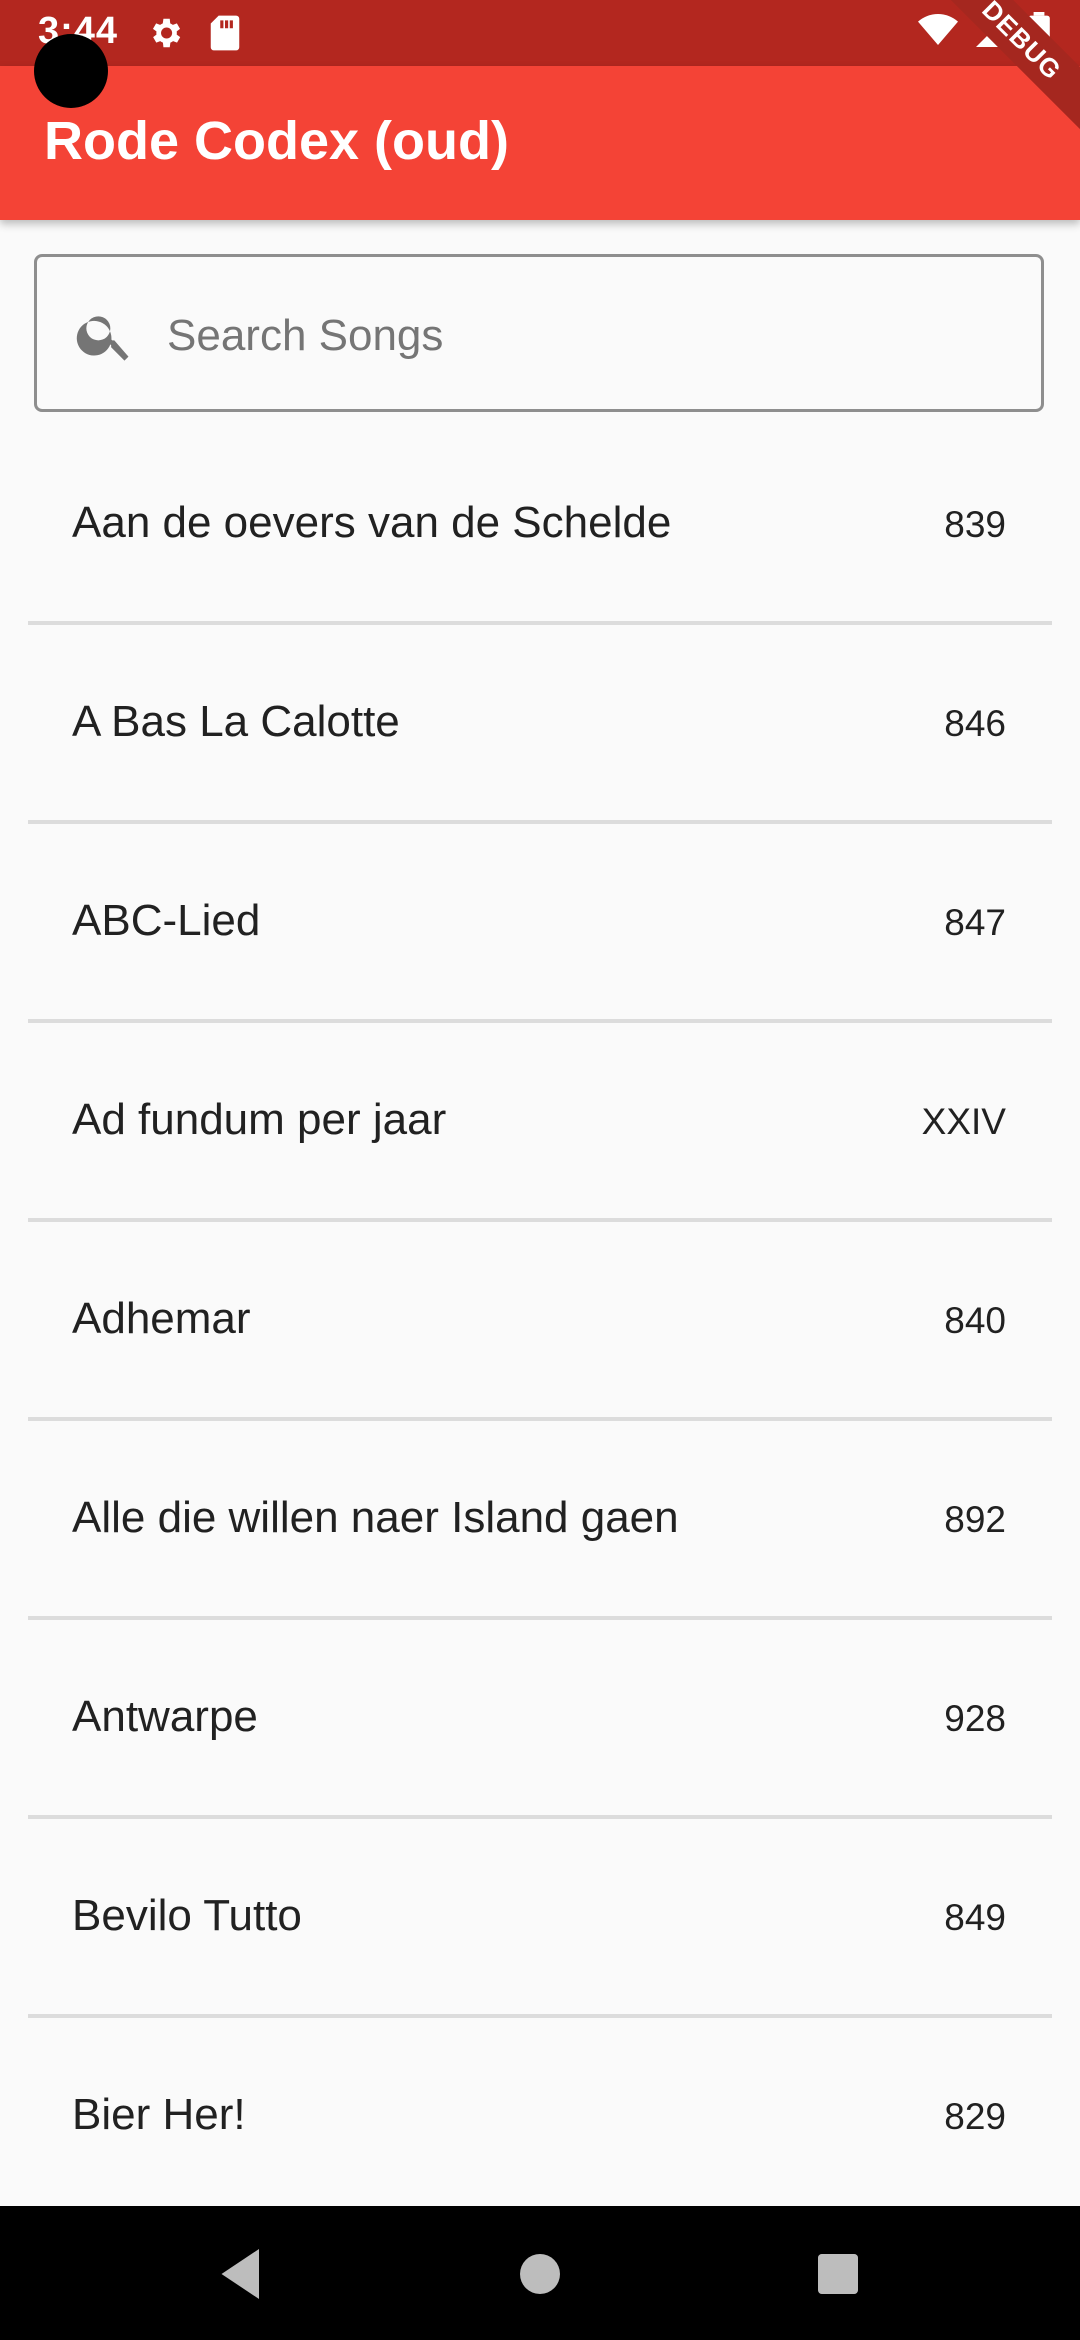  I want to click on song-list-item: Bier Her! 829, so click(540, 2117).